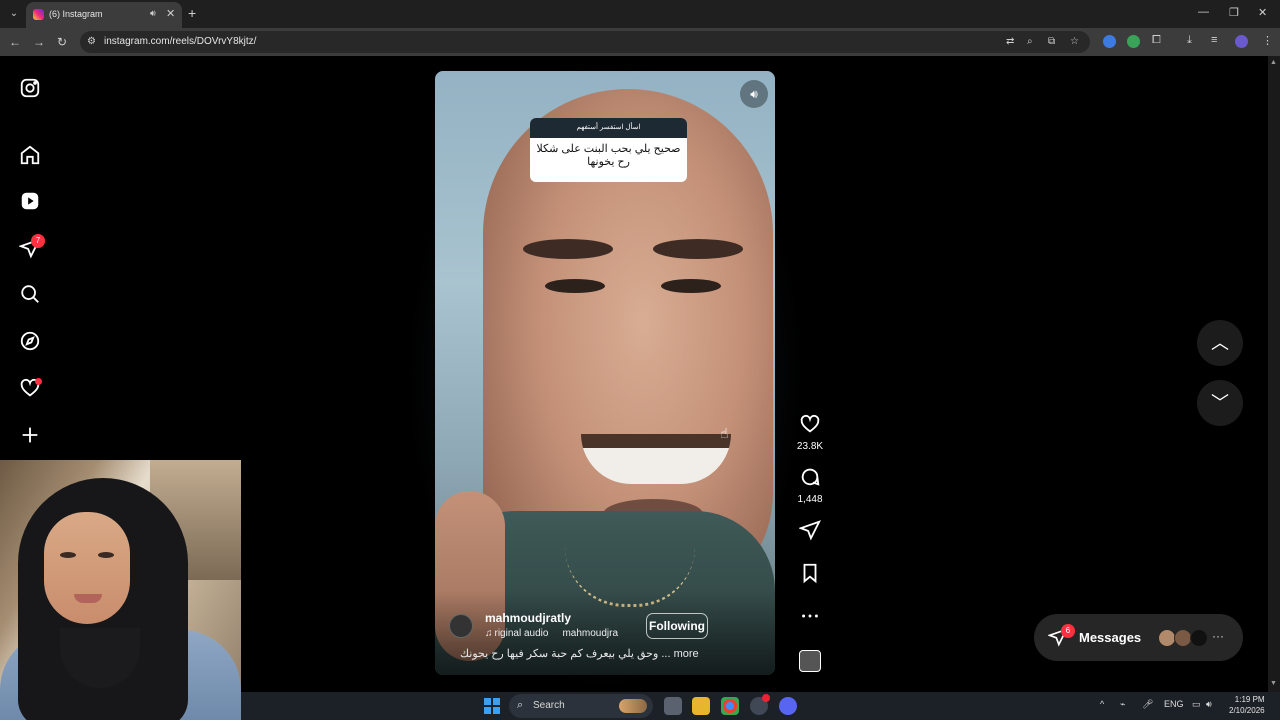 The width and height of the screenshot is (1280, 720). What do you see at coordinates (1220, 343) in the screenshot?
I see `previous-reel-chevron-up-icon: ︿` at bounding box center [1220, 343].